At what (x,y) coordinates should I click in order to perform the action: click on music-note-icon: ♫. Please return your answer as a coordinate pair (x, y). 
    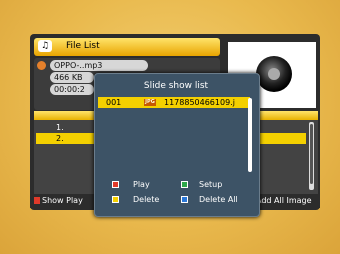
    Looking at the image, I should click on (45, 46).